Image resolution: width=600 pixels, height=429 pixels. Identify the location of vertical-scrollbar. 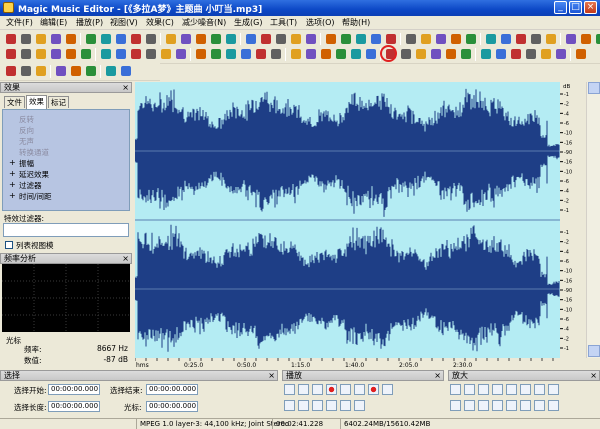
(593, 220).